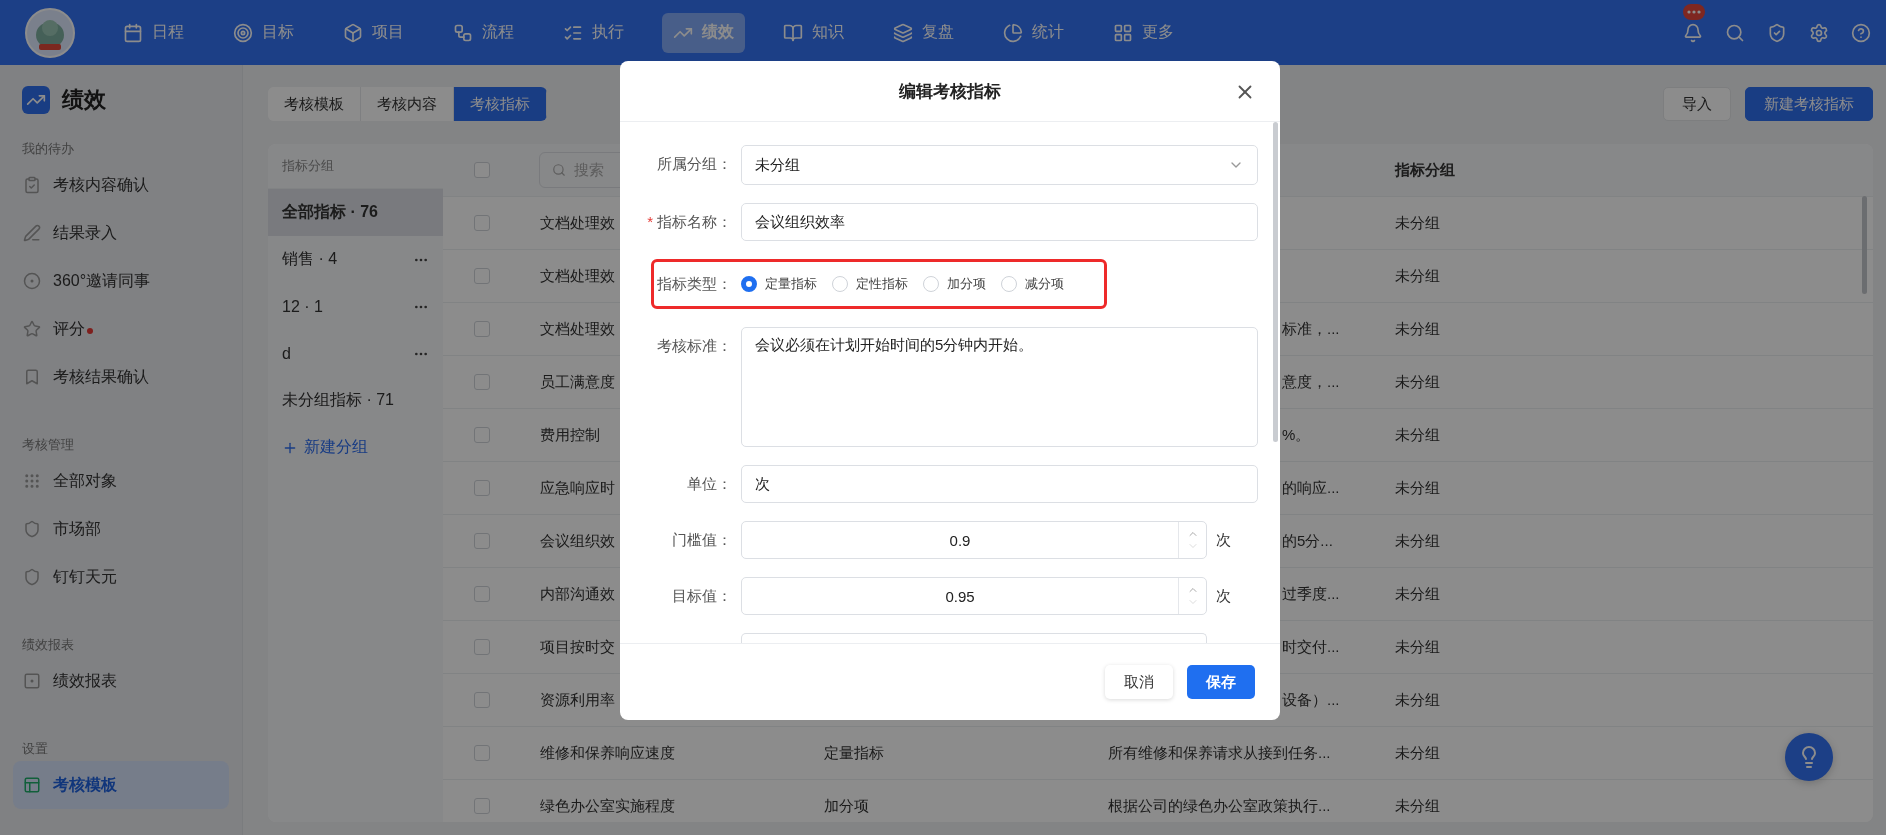 This screenshot has height=835, width=1886. What do you see at coordinates (1777, 32) in the screenshot?
I see `shield-icon` at bounding box center [1777, 32].